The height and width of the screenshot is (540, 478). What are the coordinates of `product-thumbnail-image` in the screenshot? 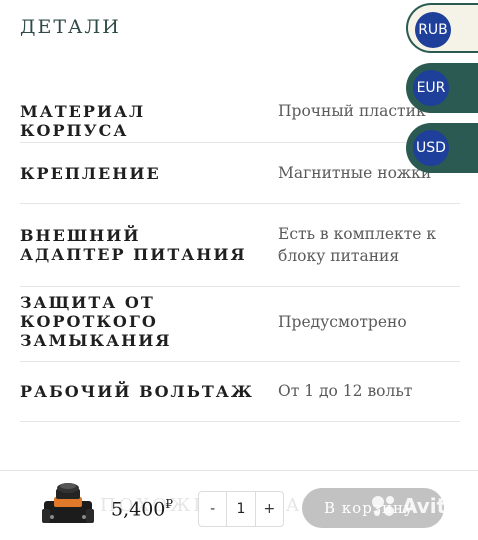 It's located at (68, 503).